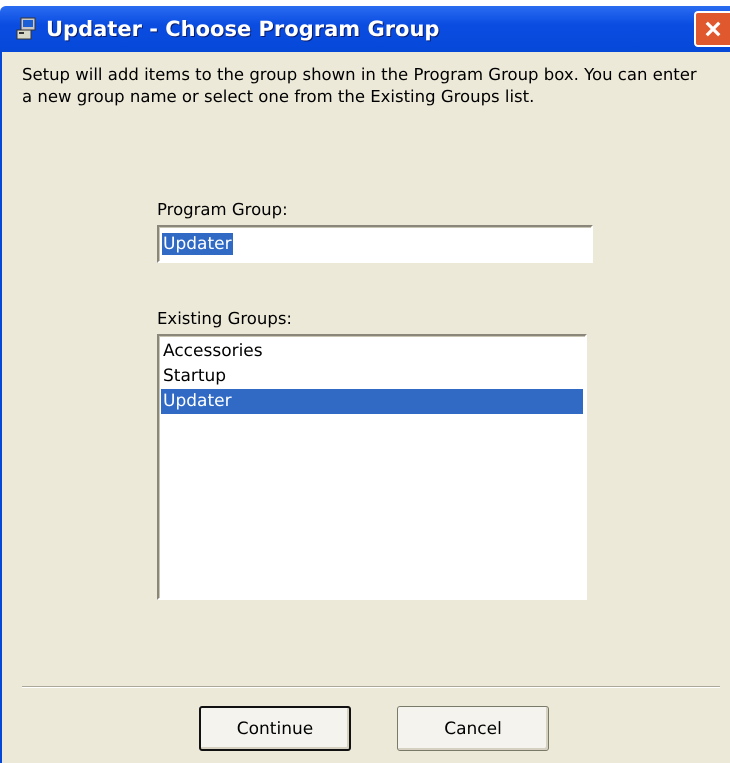  What do you see at coordinates (375, 244) in the screenshot?
I see `program-group-field: Updater` at bounding box center [375, 244].